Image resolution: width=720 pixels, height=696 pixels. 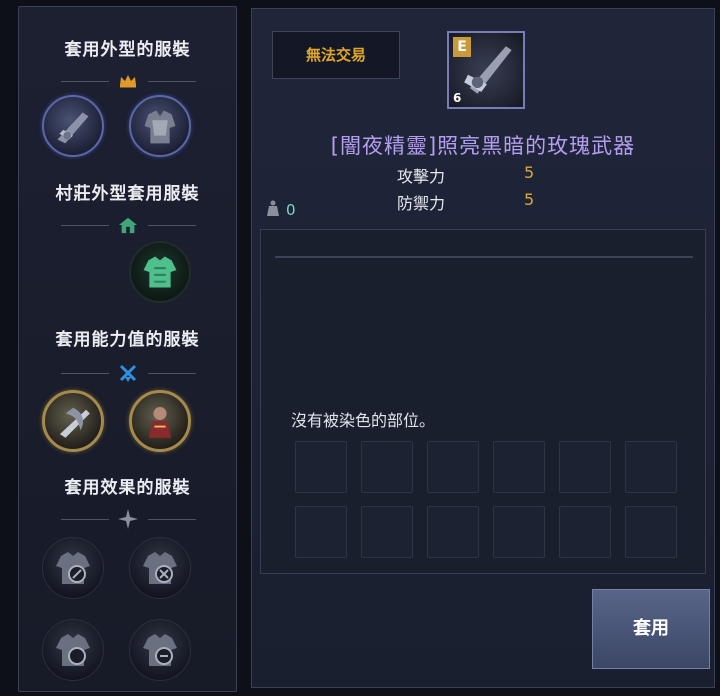 What do you see at coordinates (421, 176) in the screenshot?
I see `attack-label: 攻擊力` at bounding box center [421, 176].